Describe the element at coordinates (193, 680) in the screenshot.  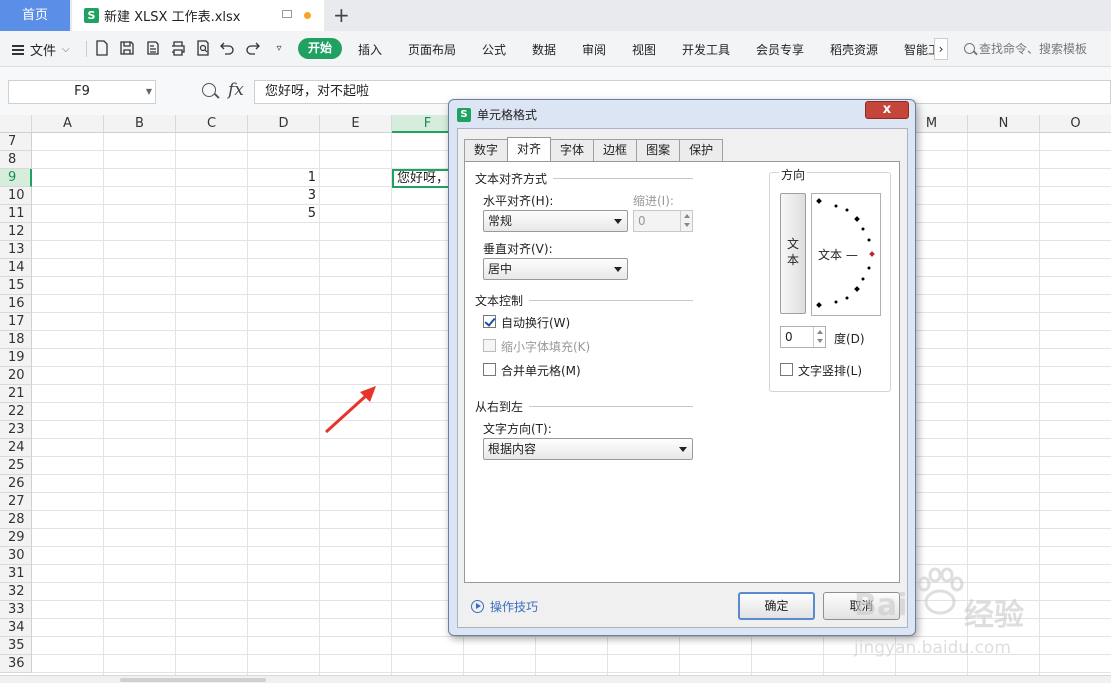
I see `scroll-thumb` at that location.